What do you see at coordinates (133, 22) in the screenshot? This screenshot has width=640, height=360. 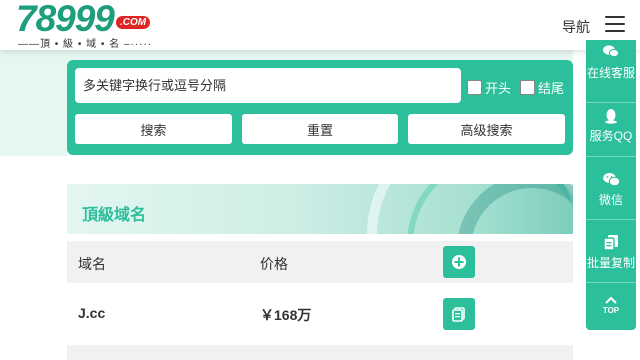 I see `logo-suffix: .COM` at bounding box center [133, 22].